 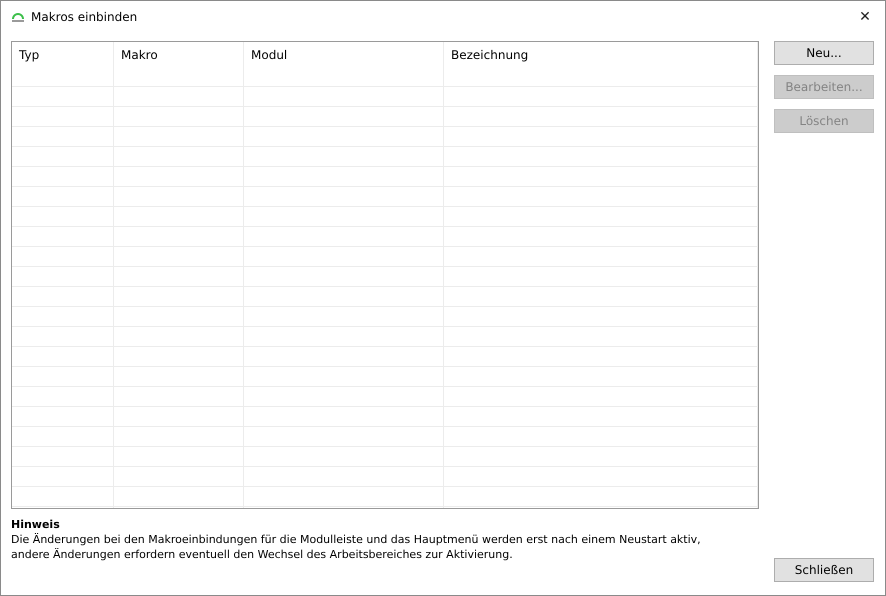 What do you see at coordinates (84, 17) in the screenshot?
I see `window-title: Makros einbinden` at bounding box center [84, 17].